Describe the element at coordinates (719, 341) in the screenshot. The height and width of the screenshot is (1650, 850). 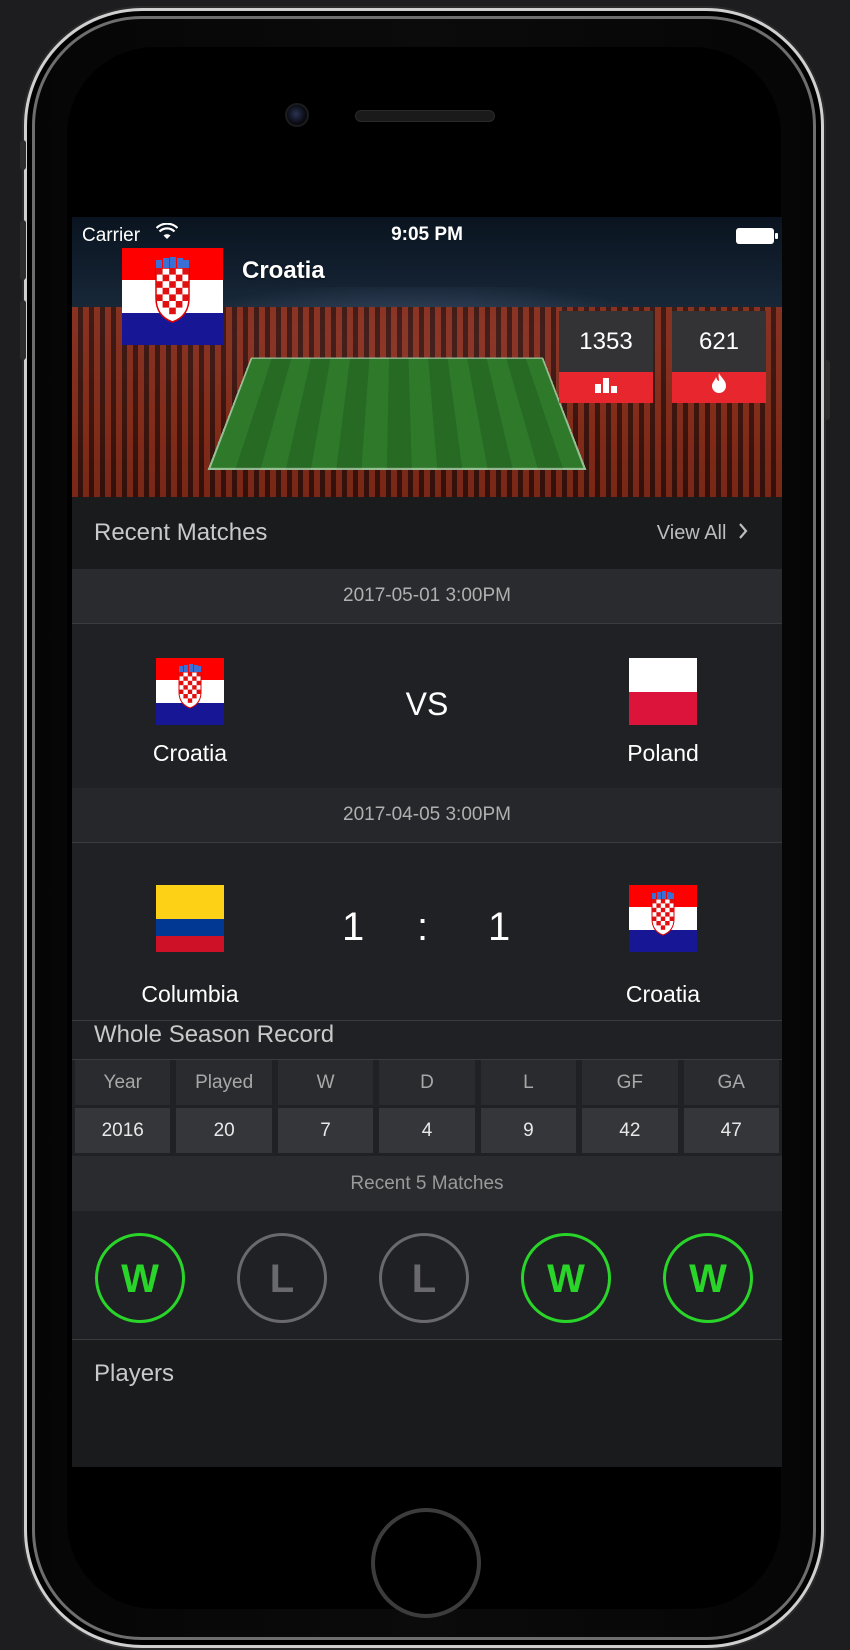
I see `hot-value: 621` at that location.